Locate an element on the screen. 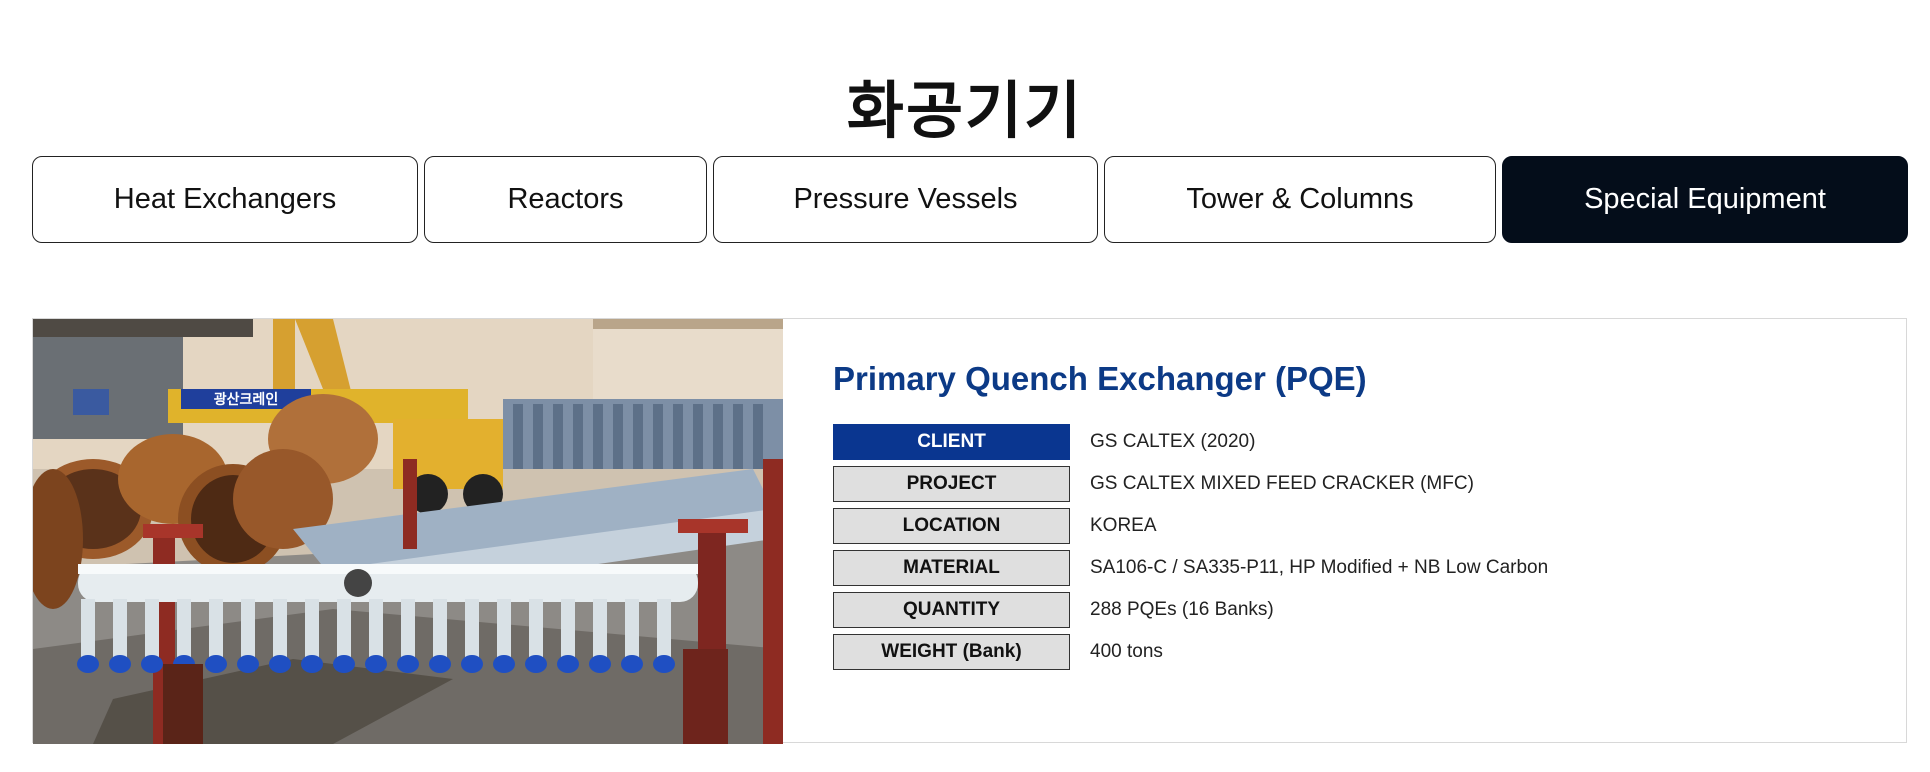 The image size is (1930, 772). crane-sign-text: 광산크레인 is located at coordinates (246, 399).